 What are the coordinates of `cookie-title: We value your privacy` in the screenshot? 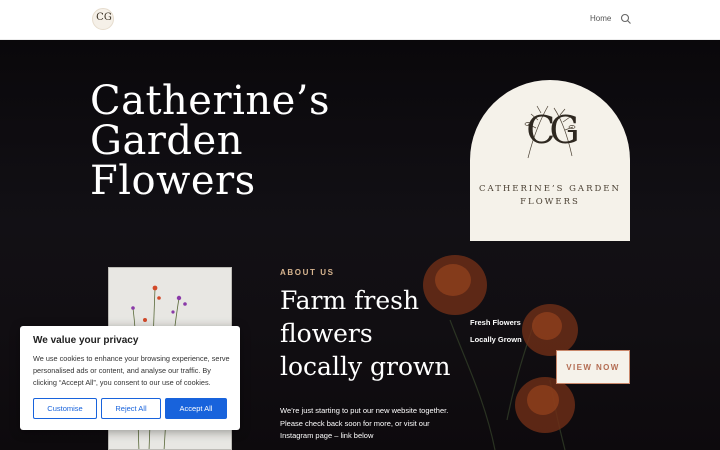 It's located at (86, 340).